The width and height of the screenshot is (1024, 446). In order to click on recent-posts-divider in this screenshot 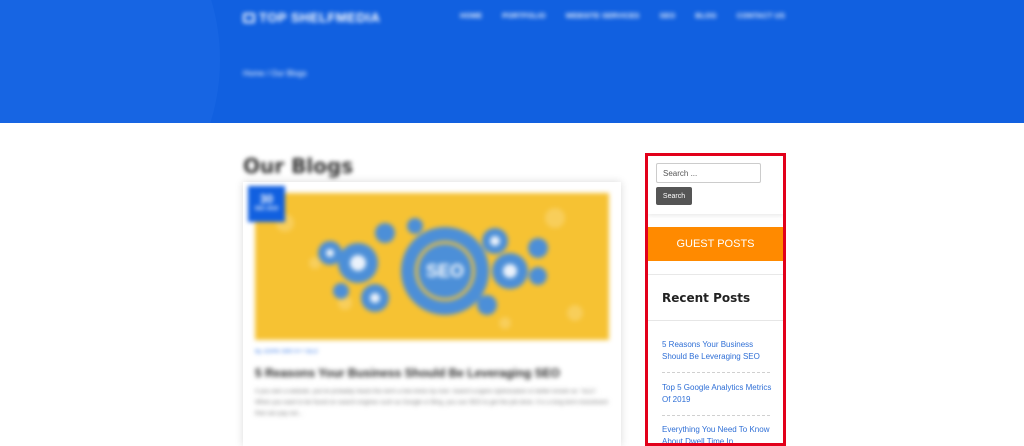, I will do `click(715, 320)`.